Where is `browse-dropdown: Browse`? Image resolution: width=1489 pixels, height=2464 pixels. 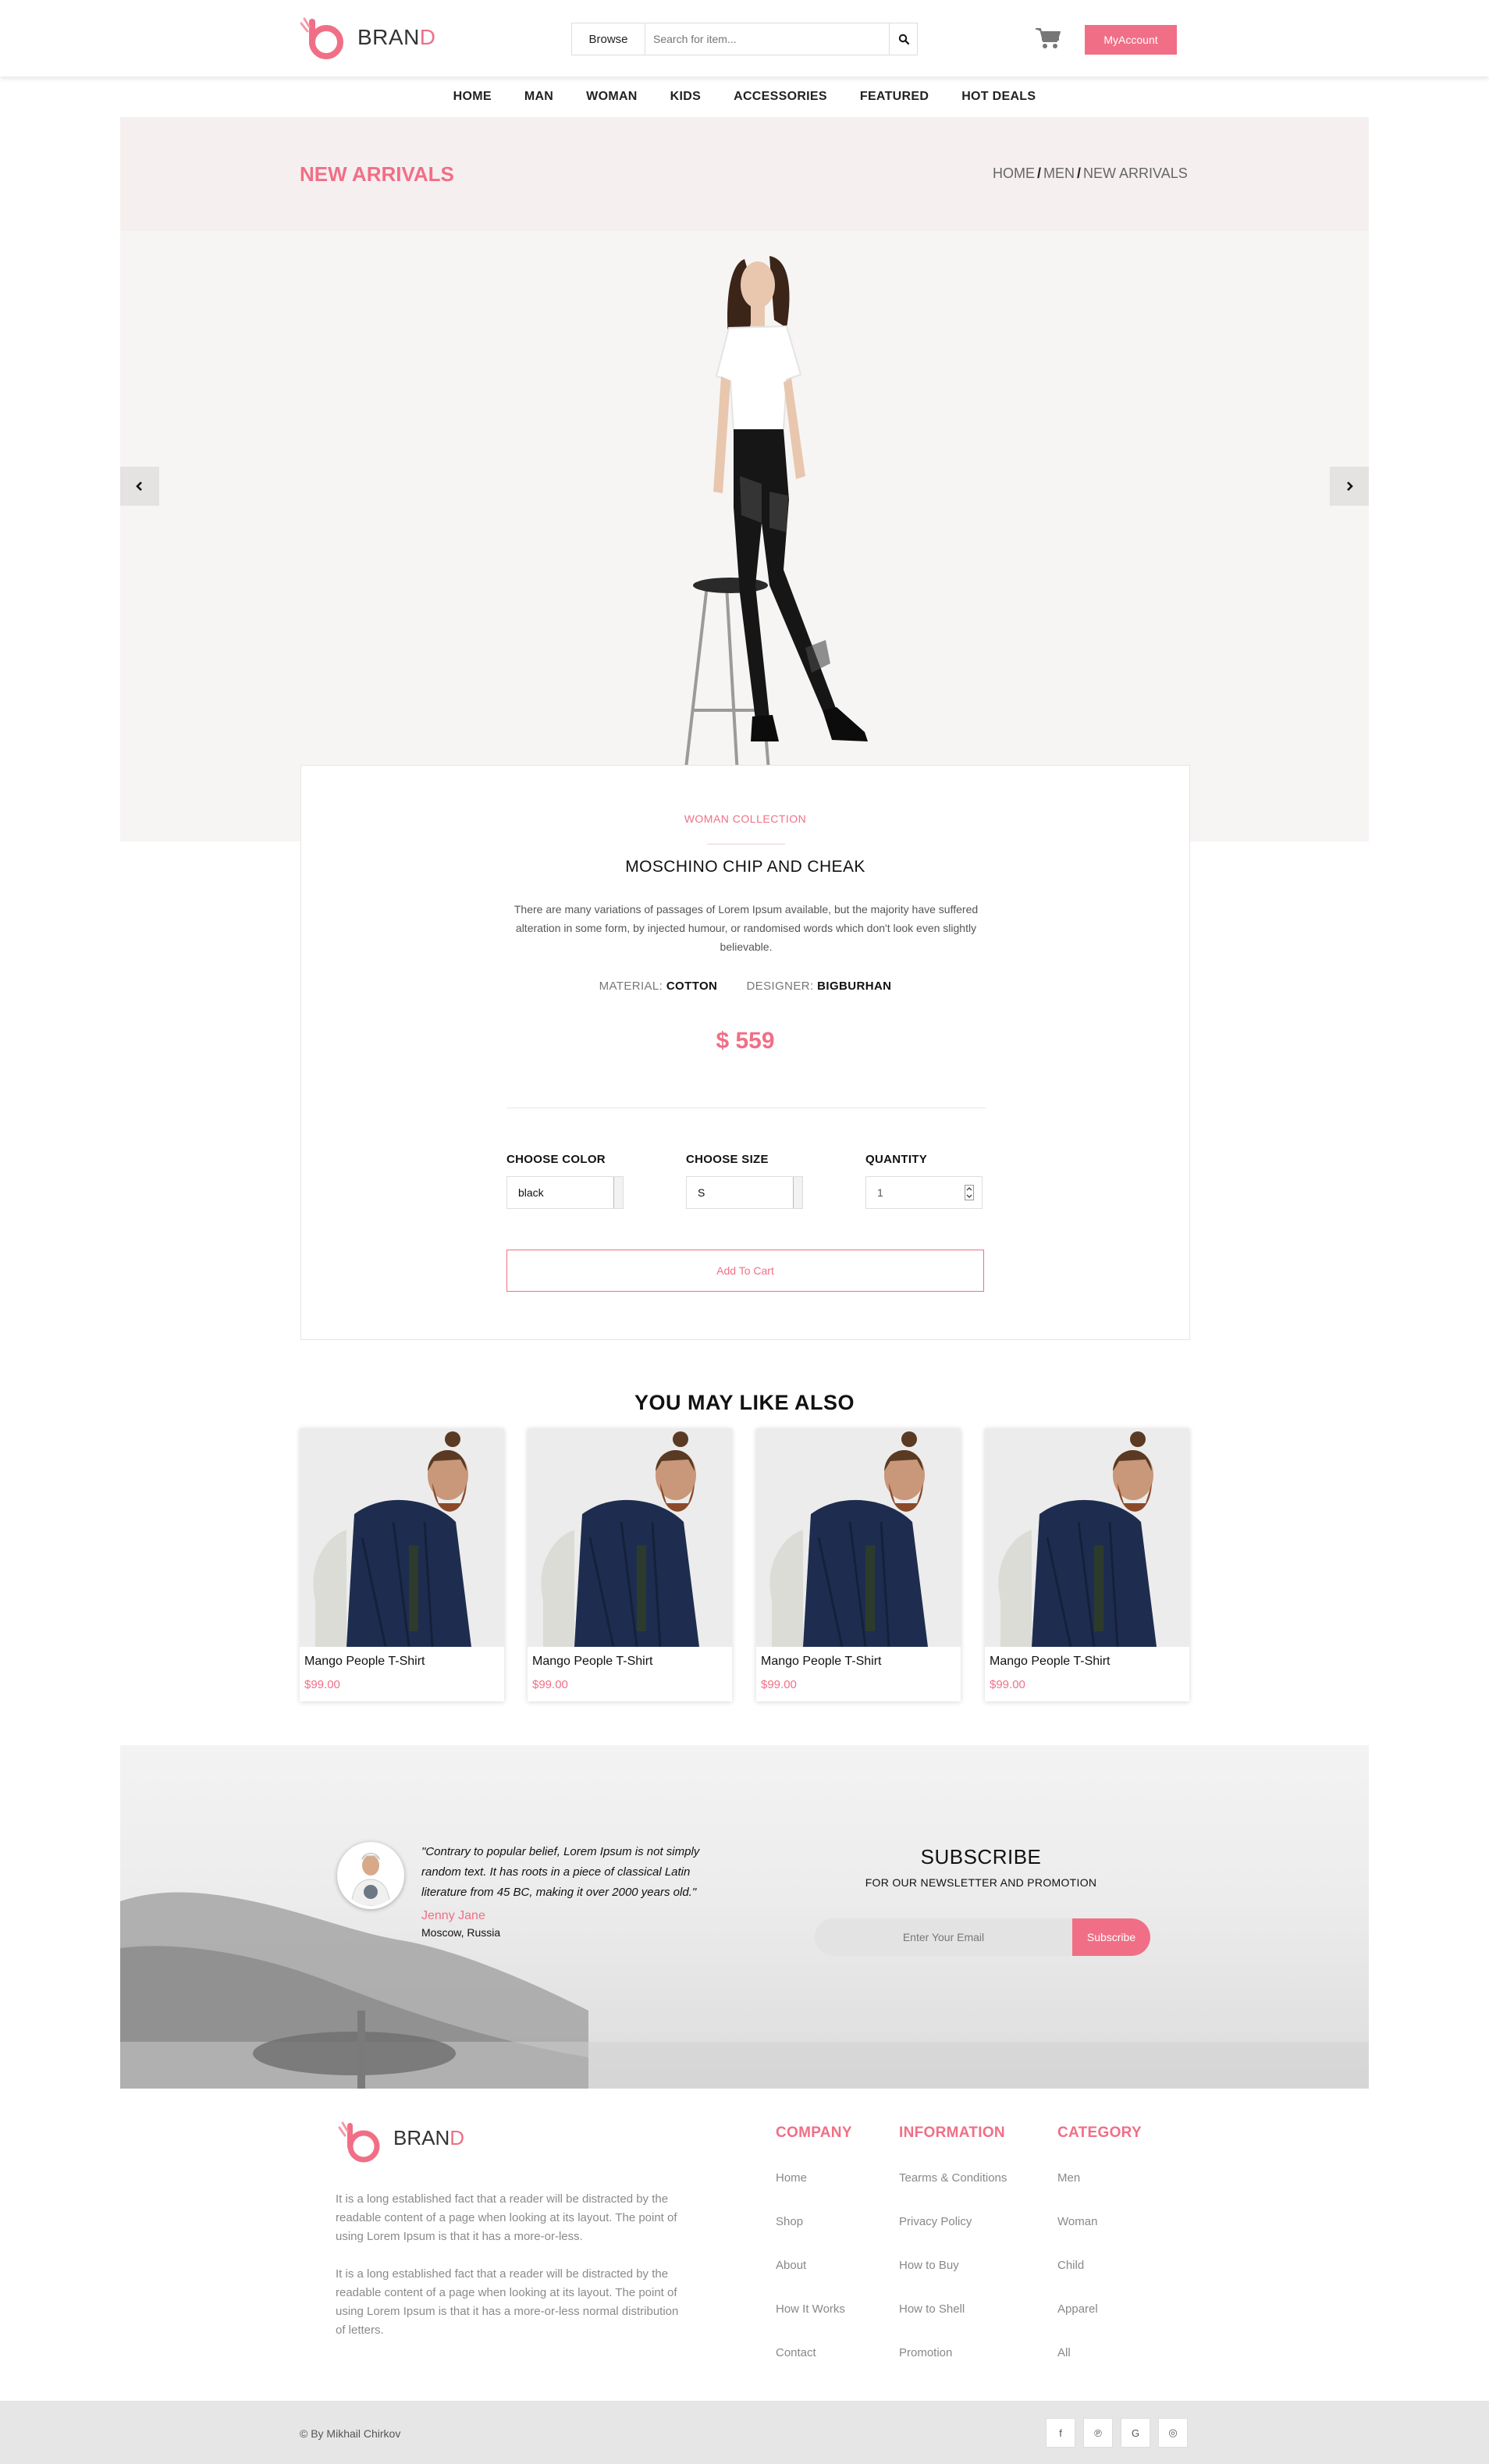
browse-dropdown: Browse is located at coordinates (609, 39).